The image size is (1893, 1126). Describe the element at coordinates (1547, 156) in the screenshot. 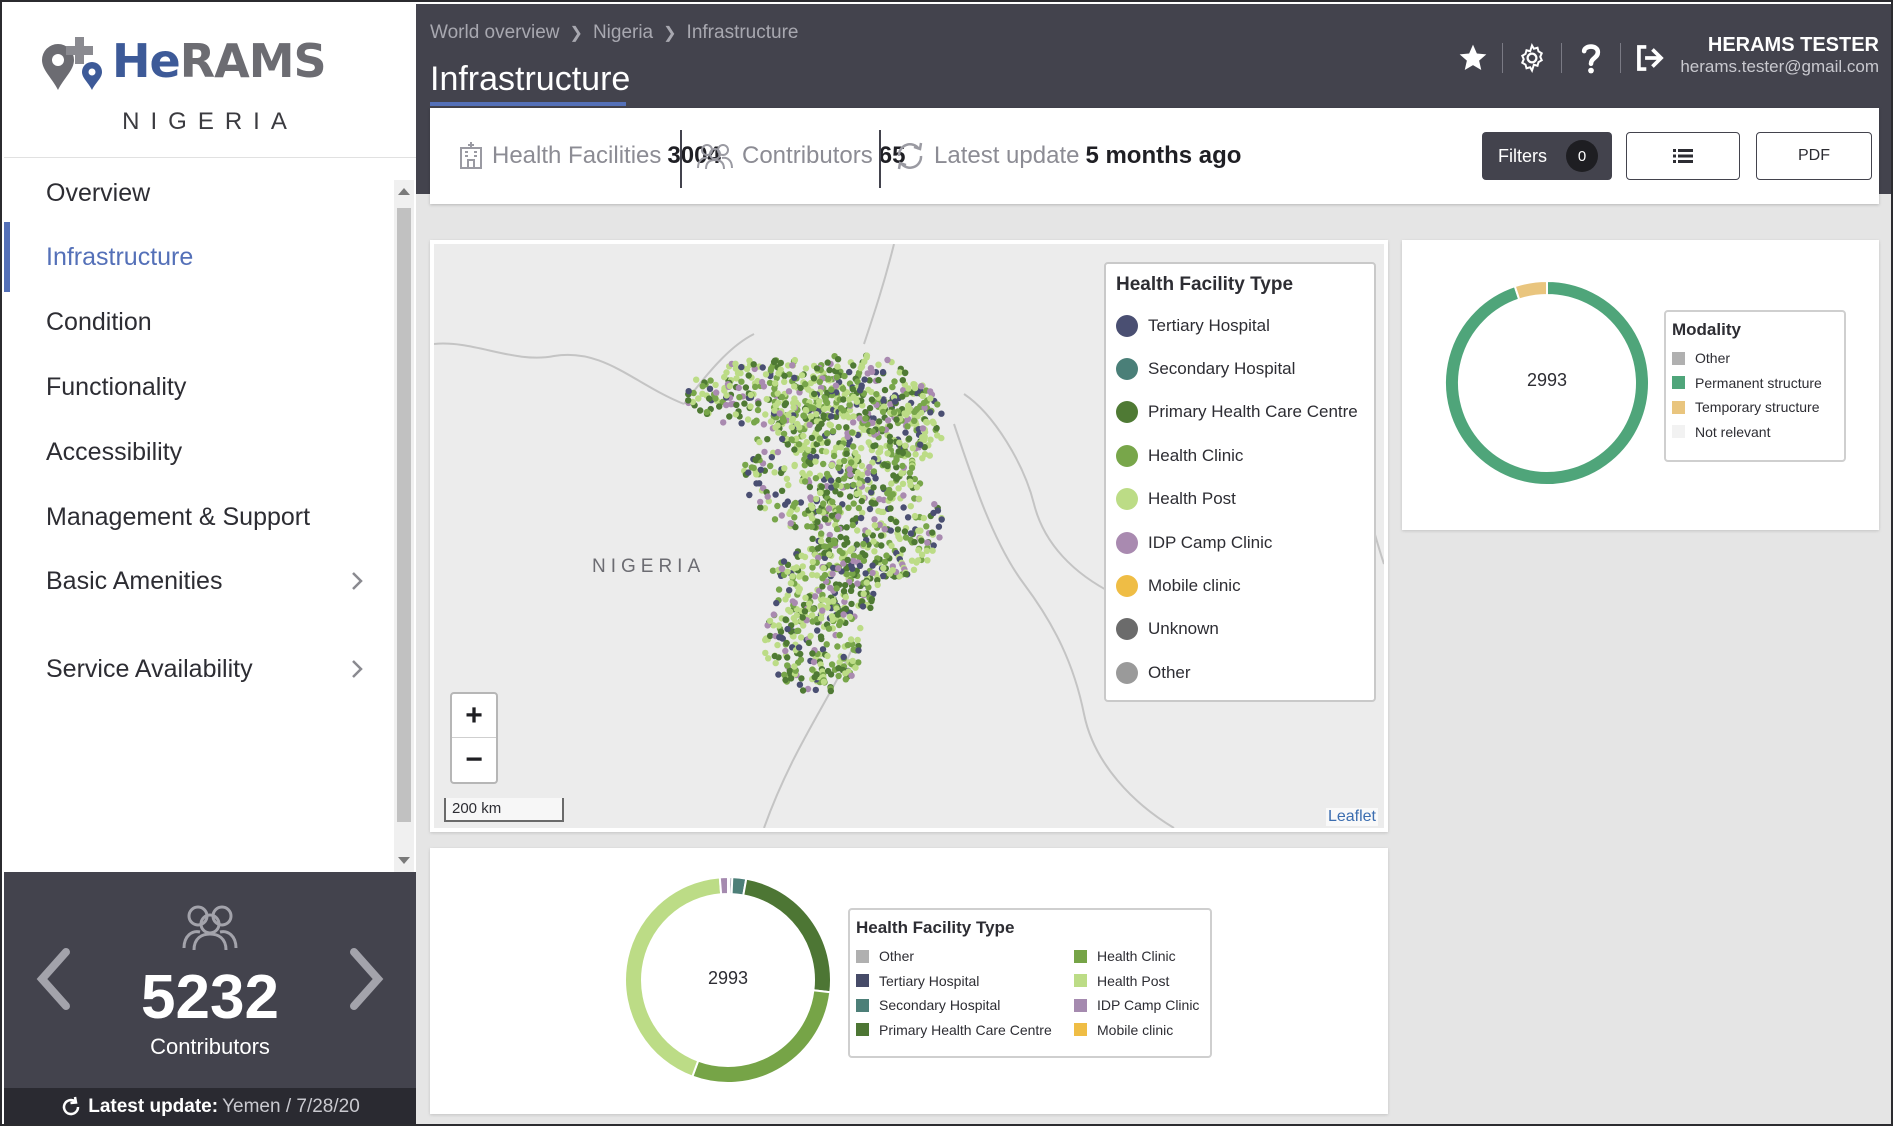

I see `filters-button: Filters 0` at that location.